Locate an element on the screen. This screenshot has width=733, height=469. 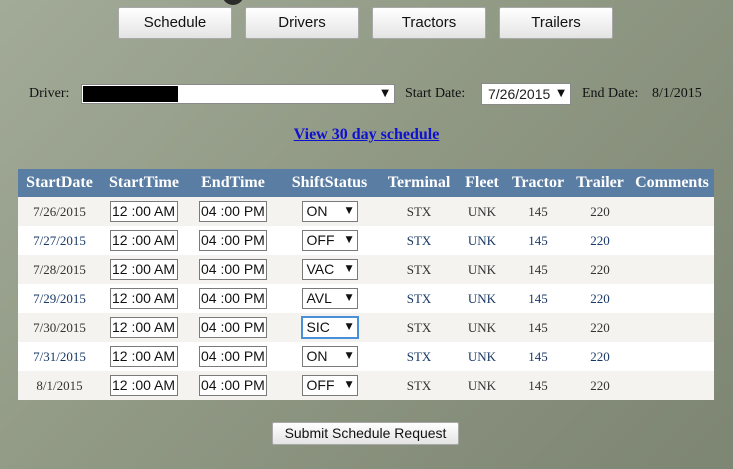
trailers-button: Trailers is located at coordinates (556, 23).